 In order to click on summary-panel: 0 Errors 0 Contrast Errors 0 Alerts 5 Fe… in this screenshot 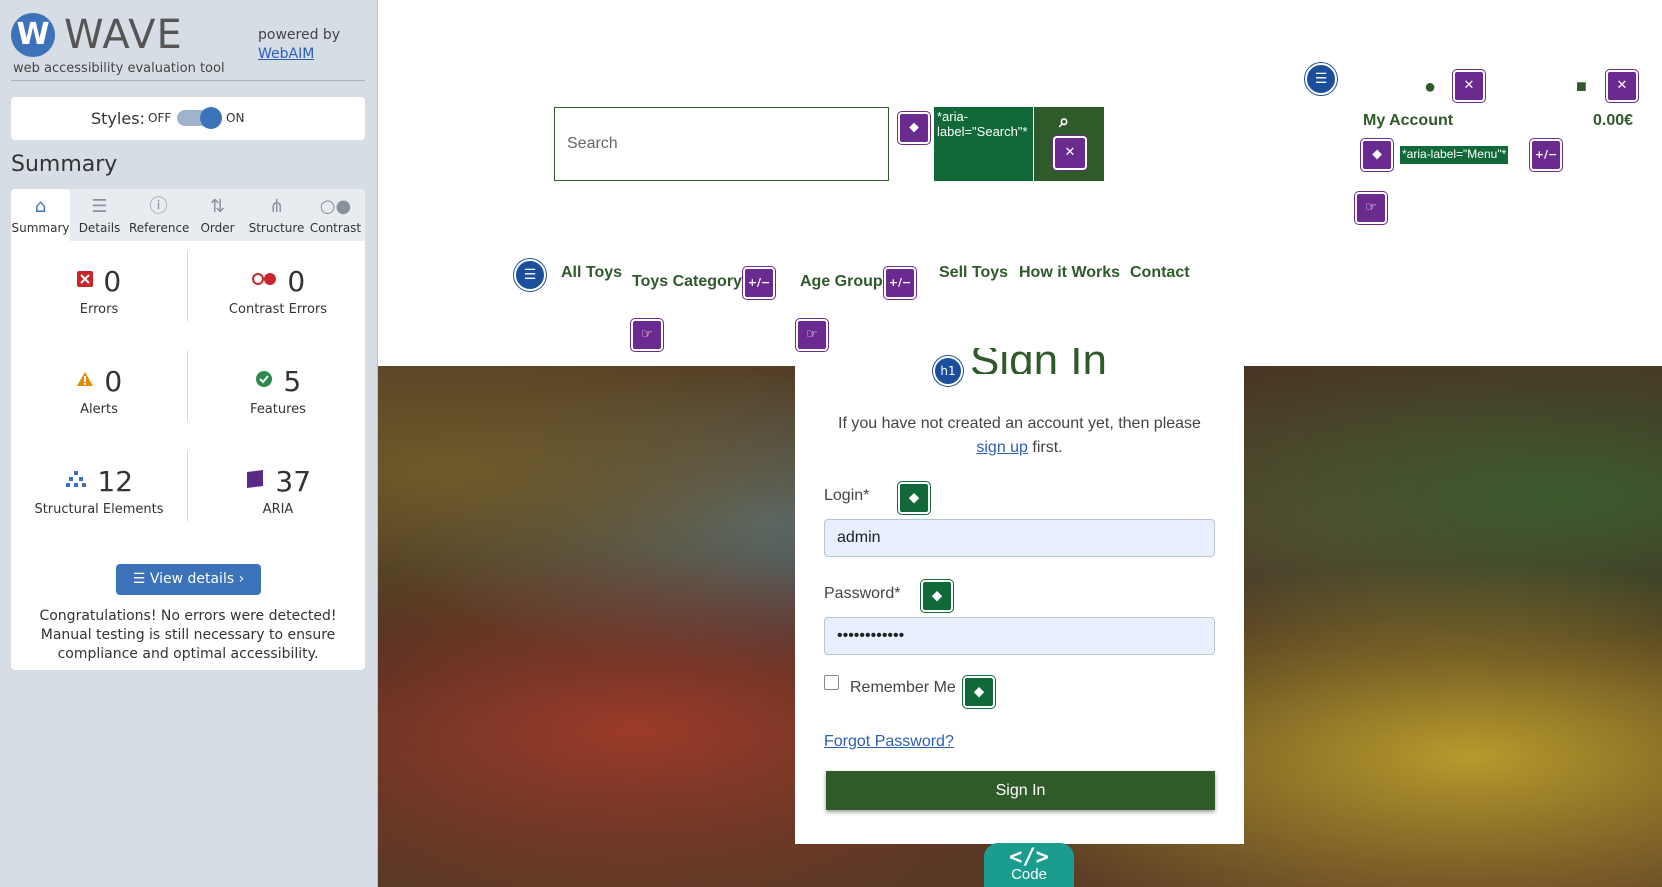, I will do `click(188, 455)`.